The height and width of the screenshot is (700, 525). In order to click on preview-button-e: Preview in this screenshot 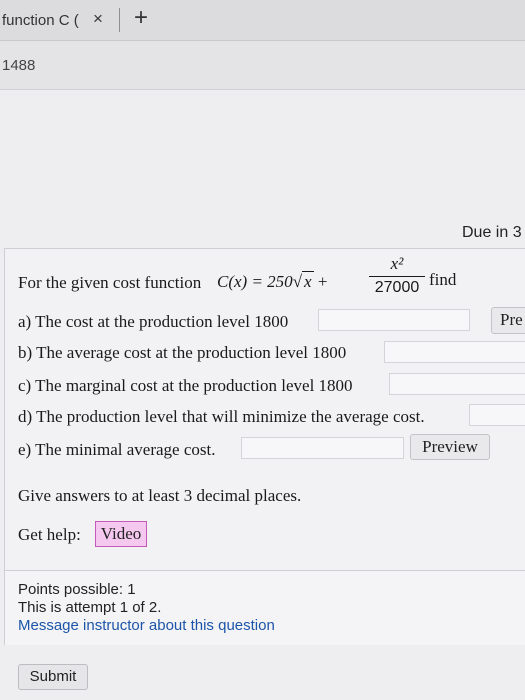, I will do `click(450, 447)`.